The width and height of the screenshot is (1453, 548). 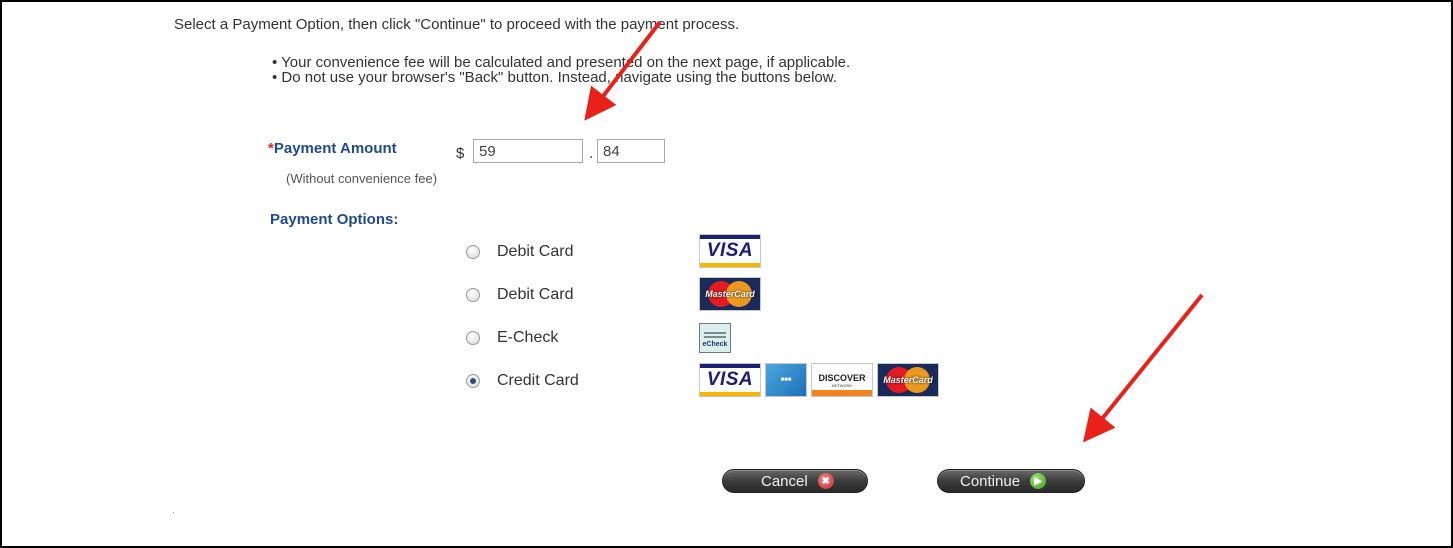 What do you see at coordinates (1038, 481) in the screenshot?
I see `arrow-right-icon: ▶` at bounding box center [1038, 481].